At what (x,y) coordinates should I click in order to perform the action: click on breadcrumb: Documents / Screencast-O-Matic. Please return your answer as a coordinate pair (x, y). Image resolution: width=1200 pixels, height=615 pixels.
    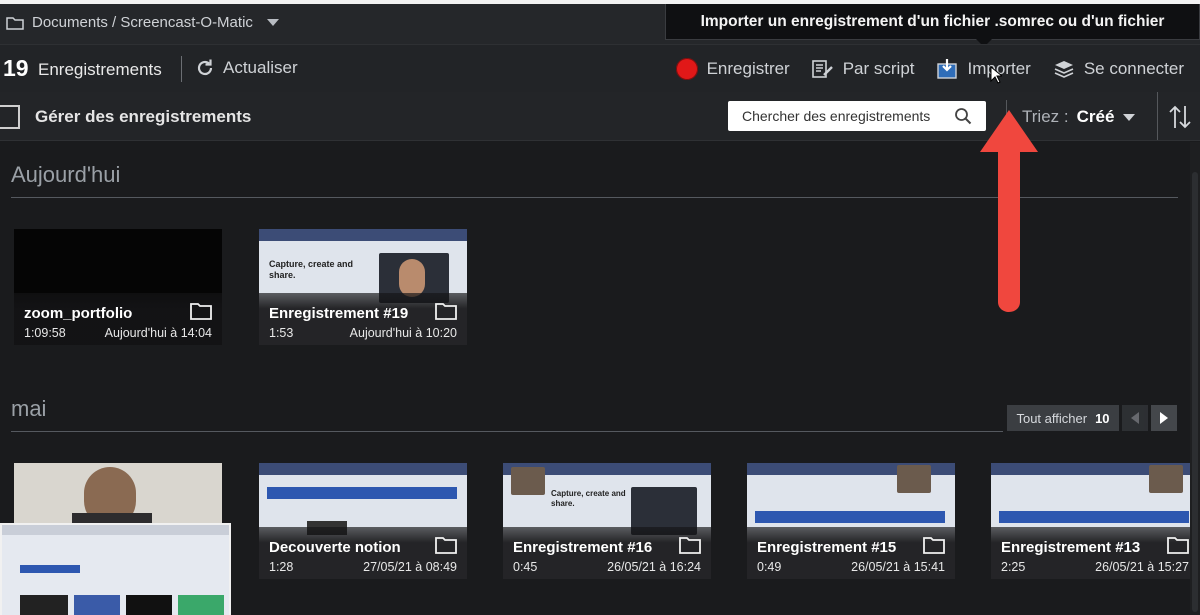
    Looking at the image, I should click on (142, 22).